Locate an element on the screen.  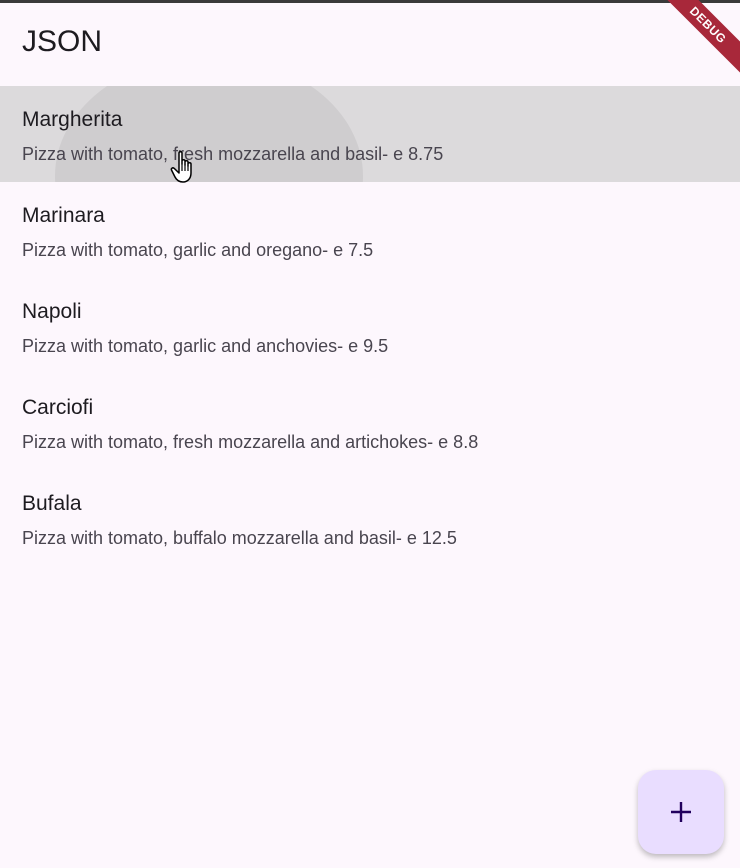
pizza-name: Bufala is located at coordinates (52, 503).